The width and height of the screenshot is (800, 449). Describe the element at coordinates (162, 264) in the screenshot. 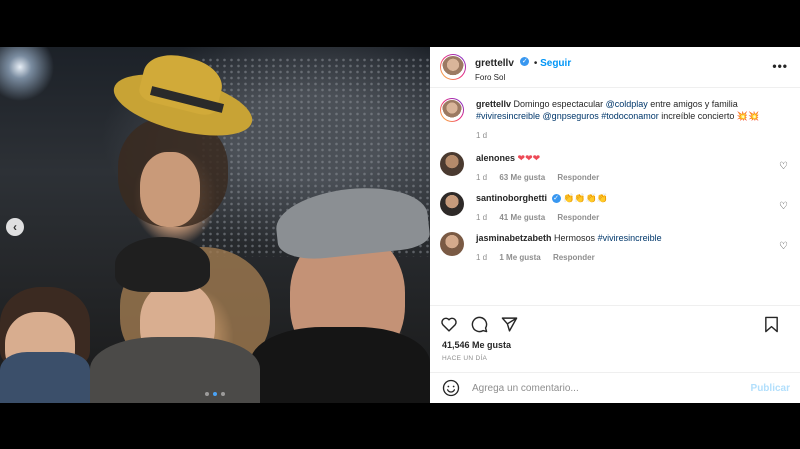

I see `black-beanie` at that location.